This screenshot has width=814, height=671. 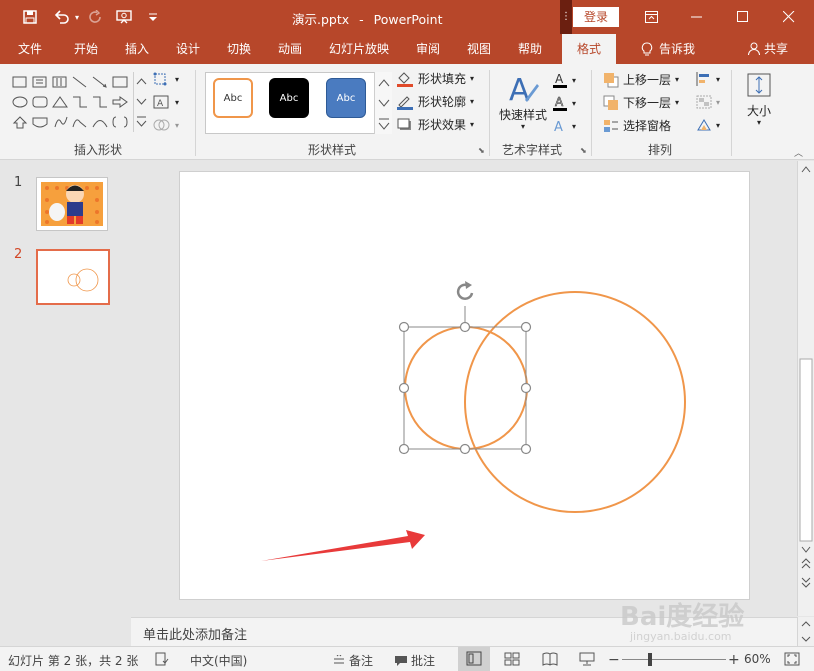 I want to click on bring-forward-button: 上移一层 ▾, so click(x=641, y=79).